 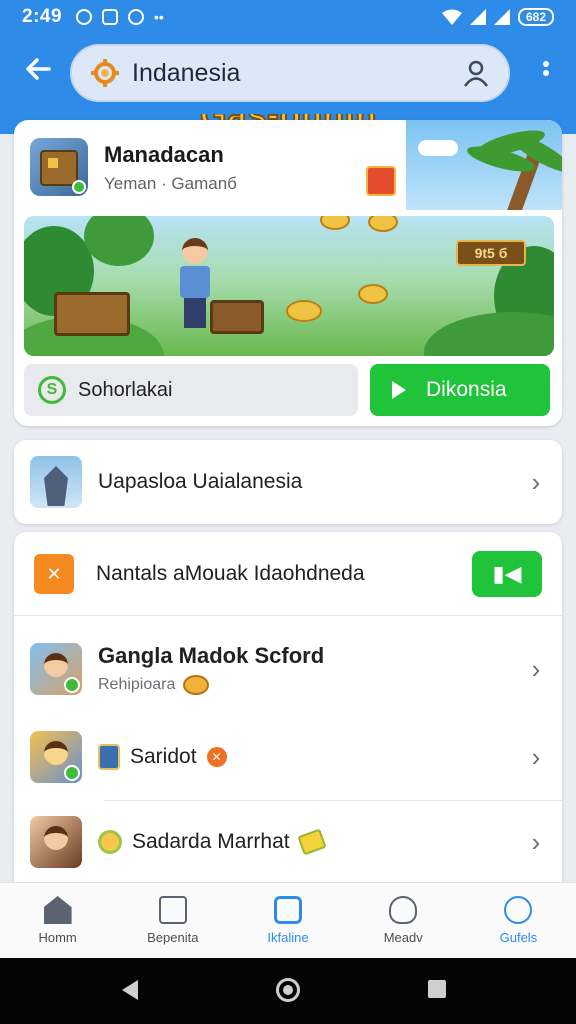 I want to click on download-button: Dikonsia, so click(x=460, y=390).